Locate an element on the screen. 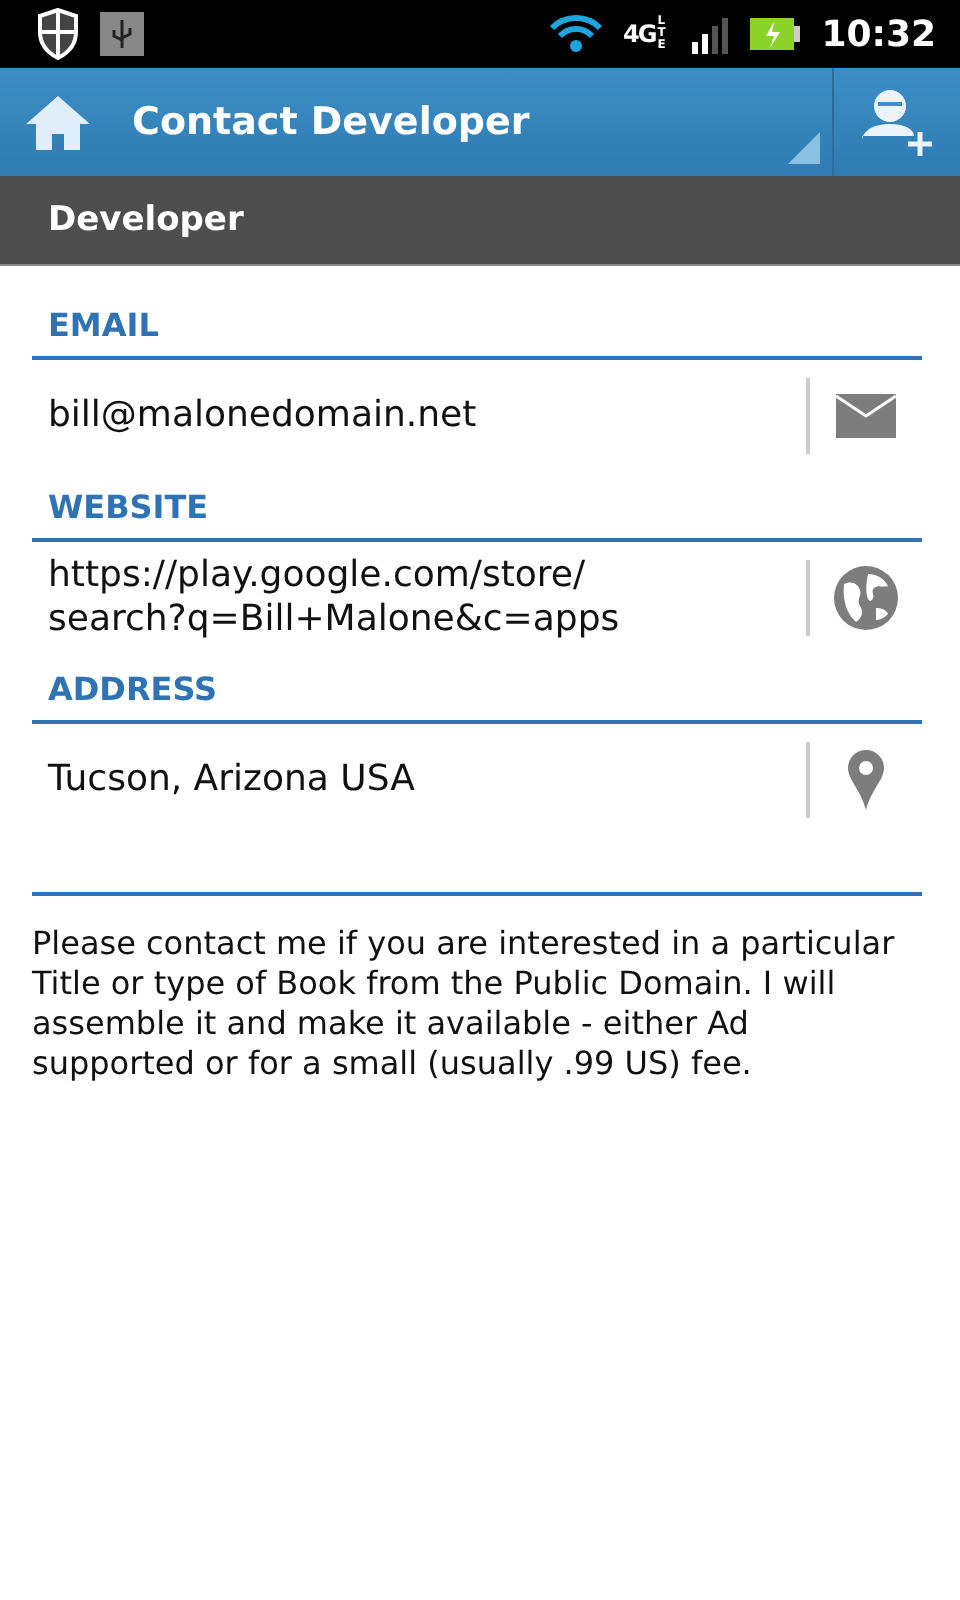 This screenshot has width=960, height=1600. field-label: WEBSITE is located at coordinates (477, 507).